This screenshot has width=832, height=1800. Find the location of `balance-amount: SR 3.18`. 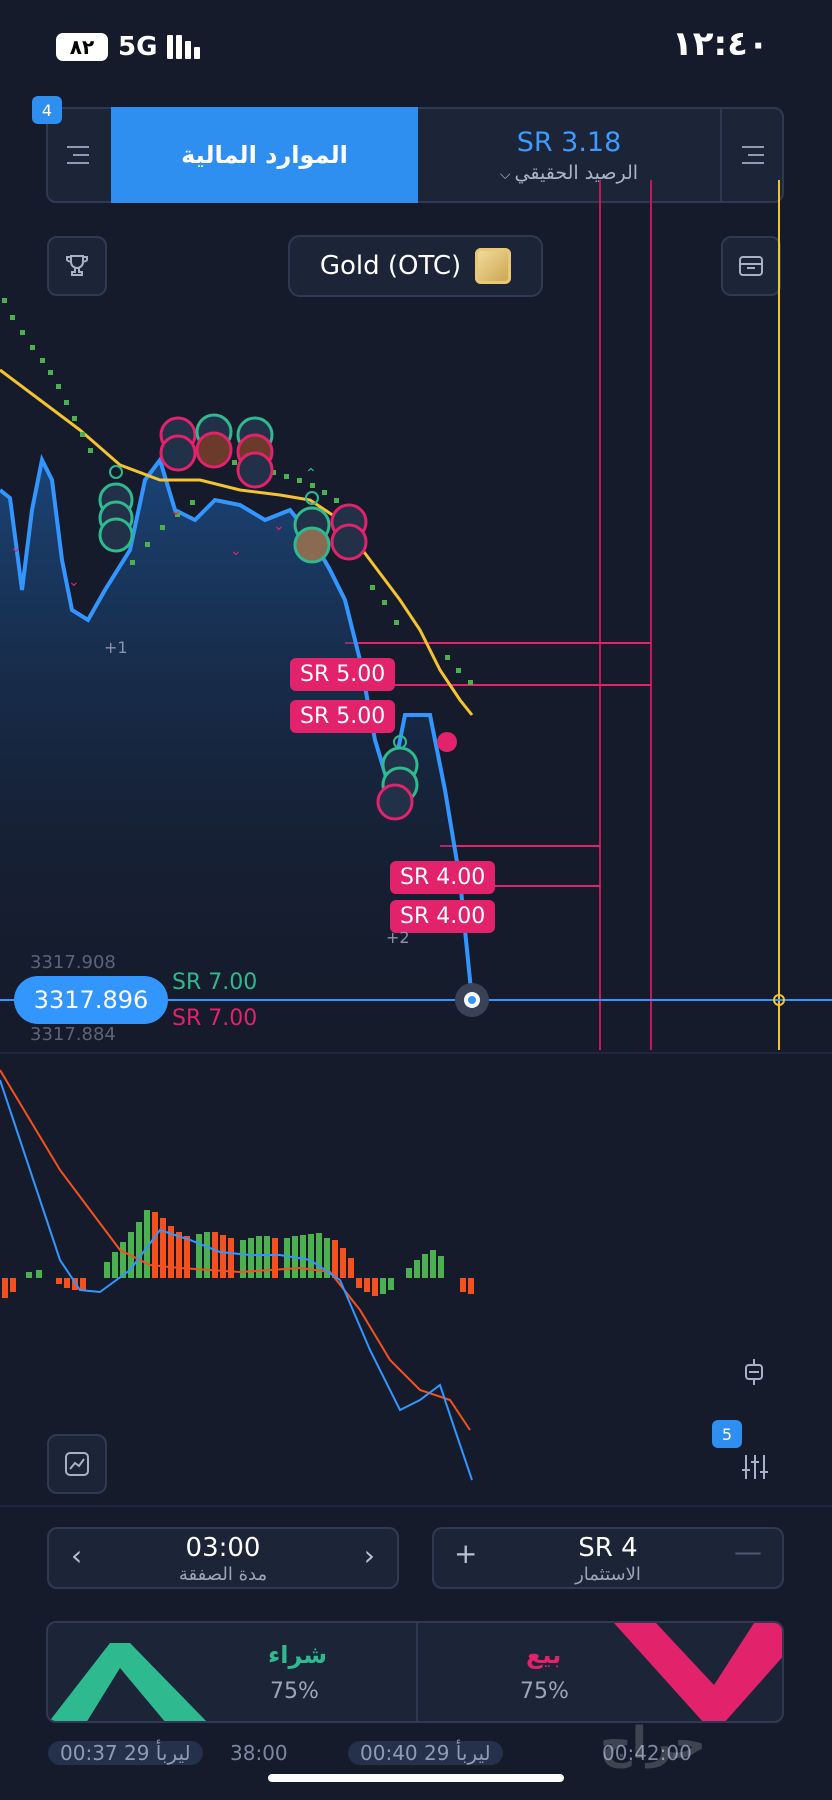

balance-amount: SR 3.18 is located at coordinates (569, 142).